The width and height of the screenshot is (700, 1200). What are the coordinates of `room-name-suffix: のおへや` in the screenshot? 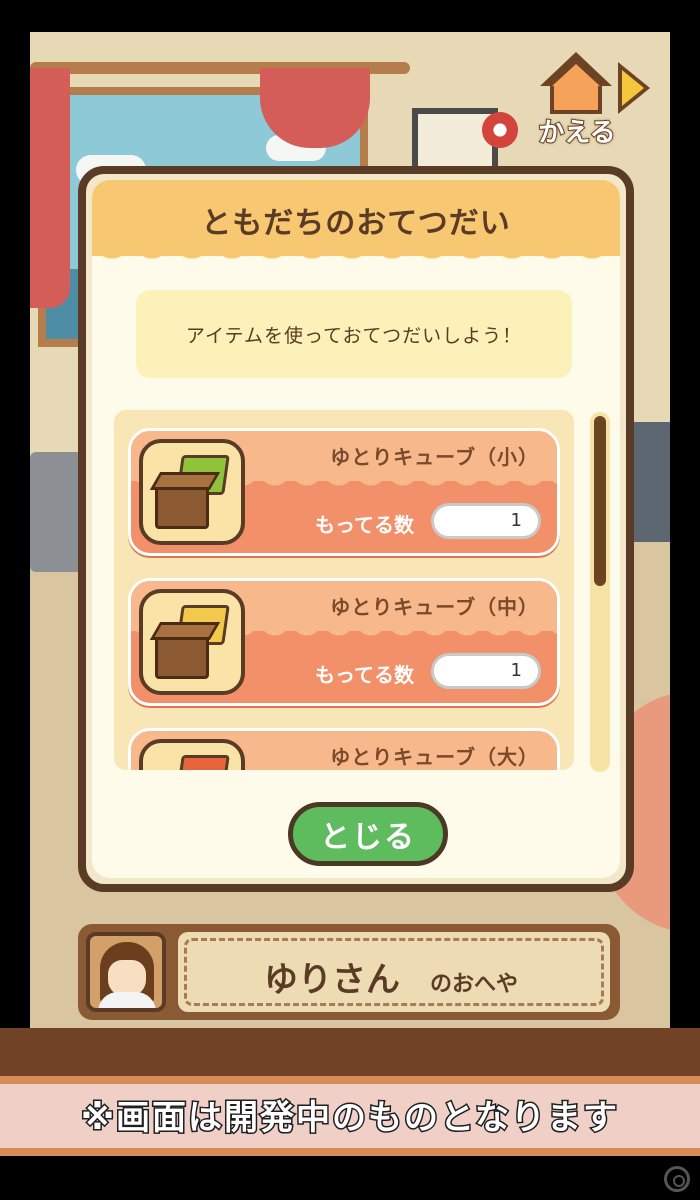 It's located at (474, 984).